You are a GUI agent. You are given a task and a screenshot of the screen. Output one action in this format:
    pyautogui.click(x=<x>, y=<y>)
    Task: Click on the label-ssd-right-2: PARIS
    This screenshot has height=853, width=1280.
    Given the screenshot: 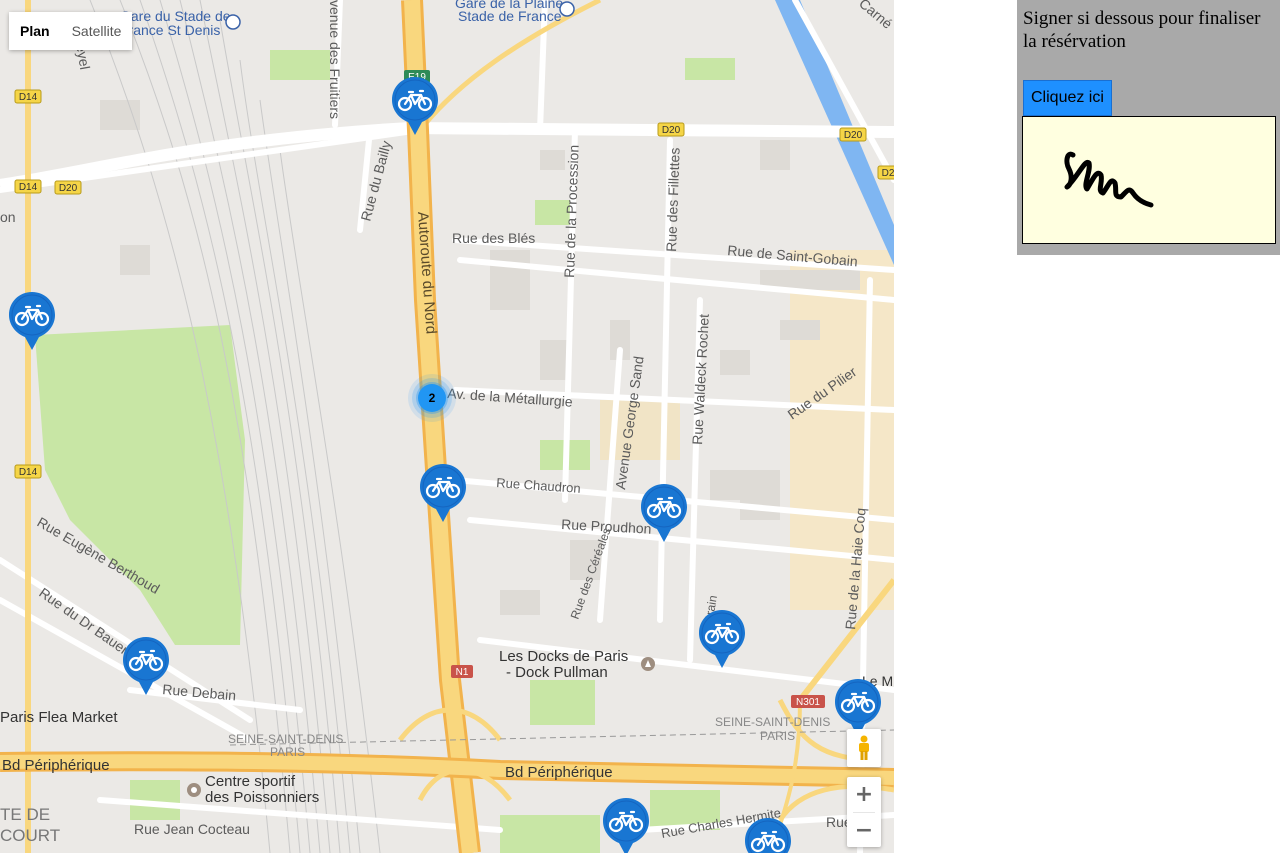 What is the action you would take?
    pyautogui.click(x=777, y=736)
    